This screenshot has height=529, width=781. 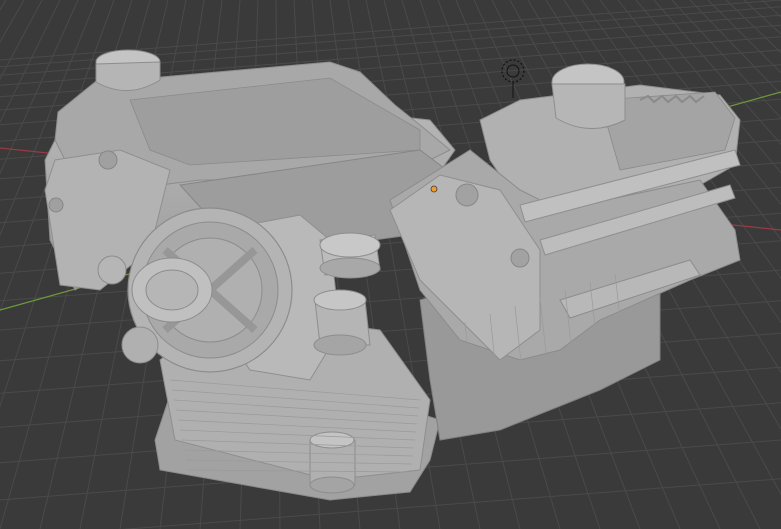 I want to click on crankshaft-snout, so click(x=342, y=322).